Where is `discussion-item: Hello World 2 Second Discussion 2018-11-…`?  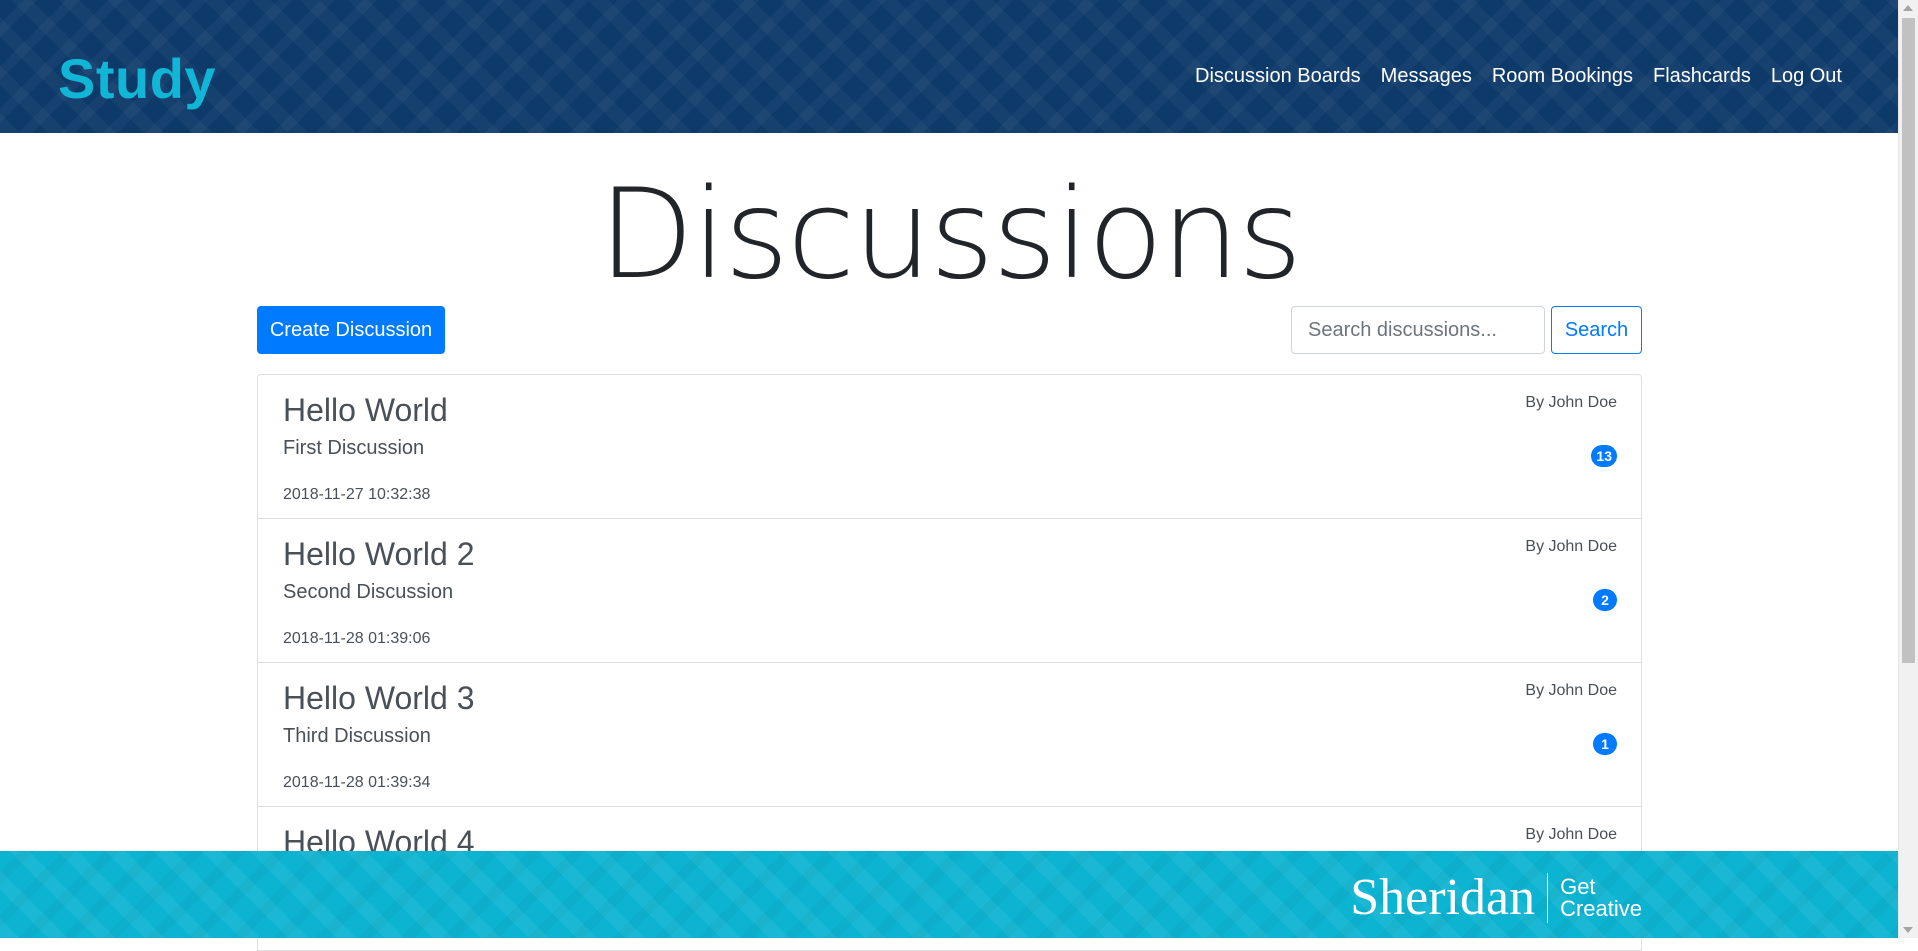 discussion-item: Hello World 2 Second Discussion 2018-11-… is located at coordinates (949, 590).